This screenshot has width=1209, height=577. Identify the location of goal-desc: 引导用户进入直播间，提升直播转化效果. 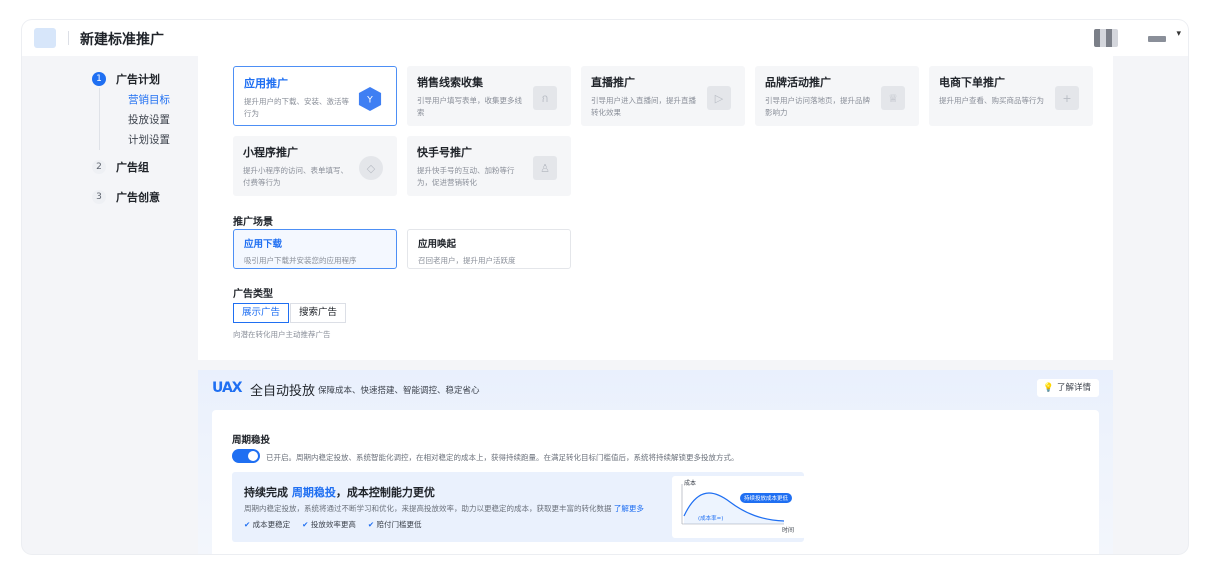
(643, 106).